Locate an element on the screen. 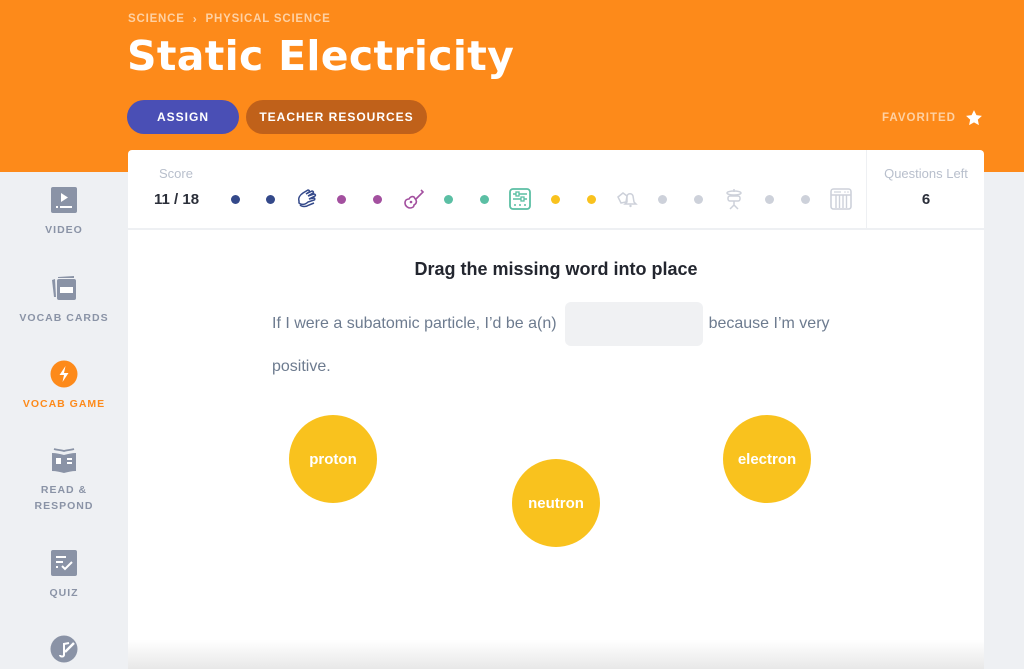 The width and height of the screenshot is (1024, 669). word-bubble-proton: proton is located at coordinates (333, 459).